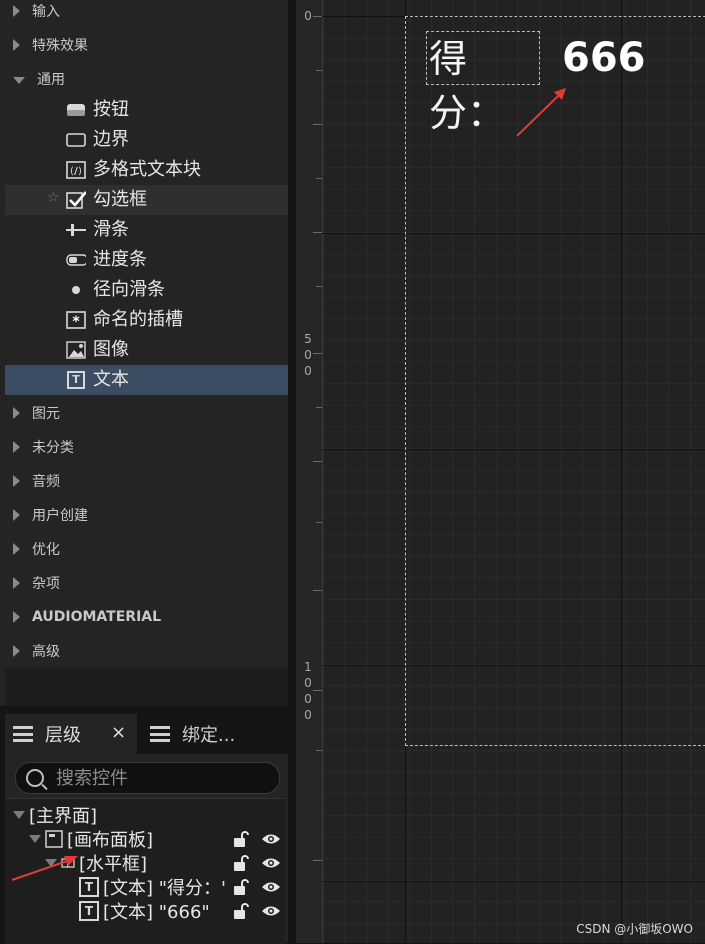 The width and height of the screenshot is (705, 944). What do you see at coordinates (113, 864) in the screenshot?
I see `tree-node-label: [水平框]` at bounding box center [113, 864].